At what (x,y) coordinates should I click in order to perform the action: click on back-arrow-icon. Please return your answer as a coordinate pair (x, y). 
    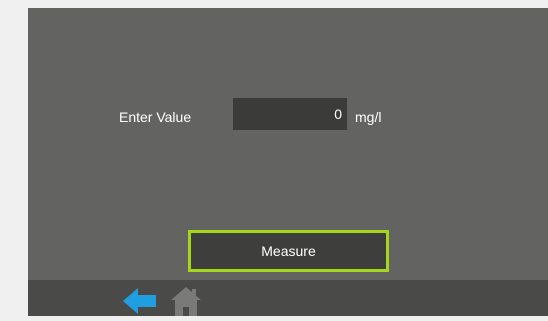
    Looking at the image, I should click on (141, 301).